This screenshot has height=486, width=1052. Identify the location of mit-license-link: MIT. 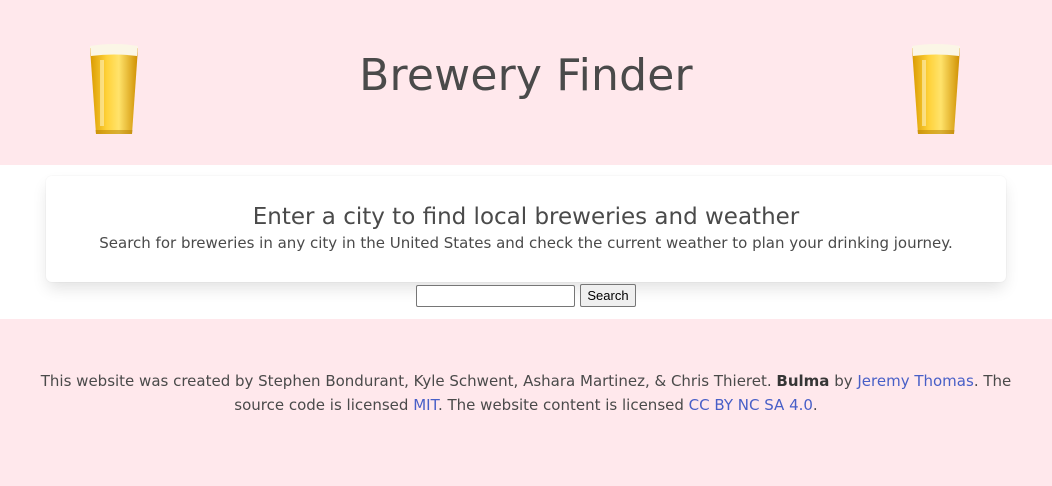
(425, 405).